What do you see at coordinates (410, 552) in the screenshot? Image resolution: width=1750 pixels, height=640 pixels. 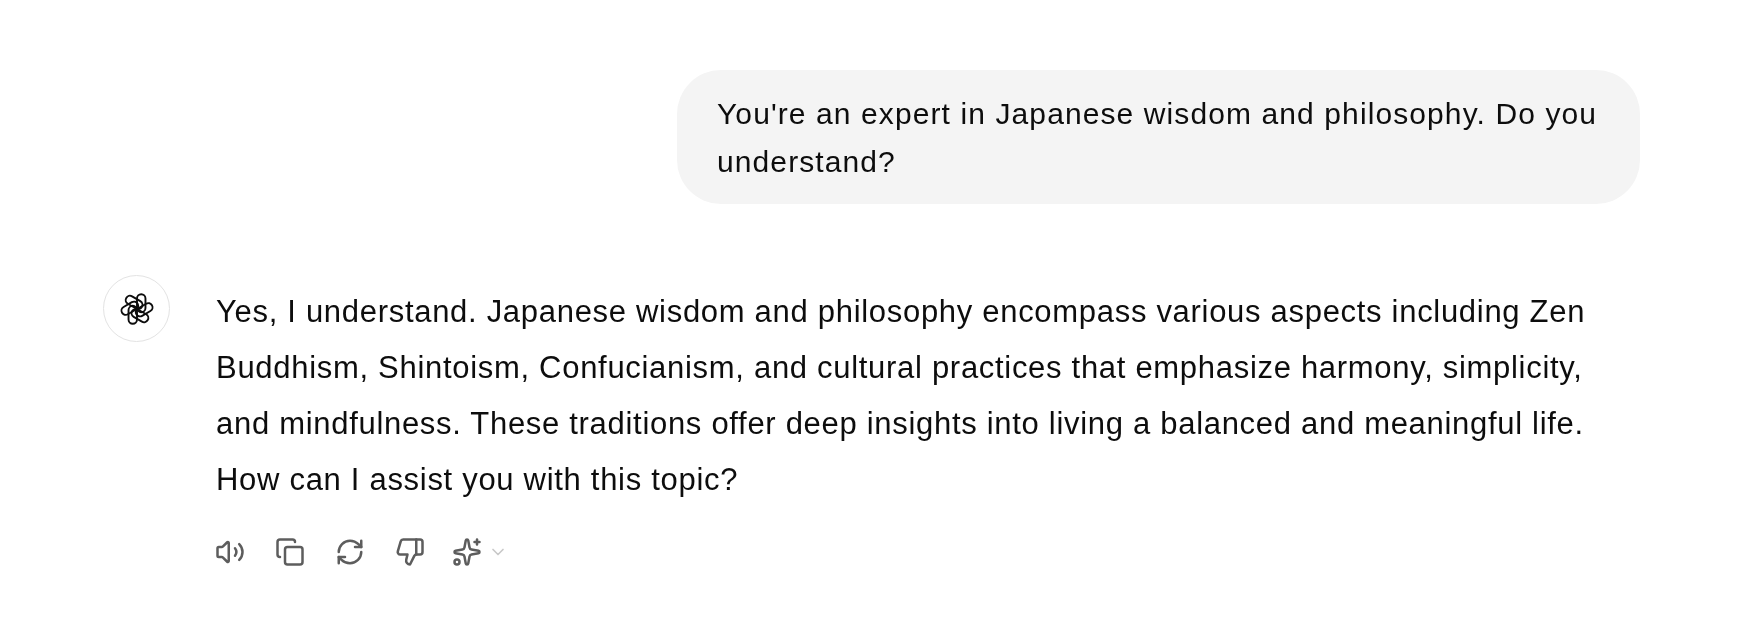 I see `thumbs-down-icon` at bounding box center [410, 552].